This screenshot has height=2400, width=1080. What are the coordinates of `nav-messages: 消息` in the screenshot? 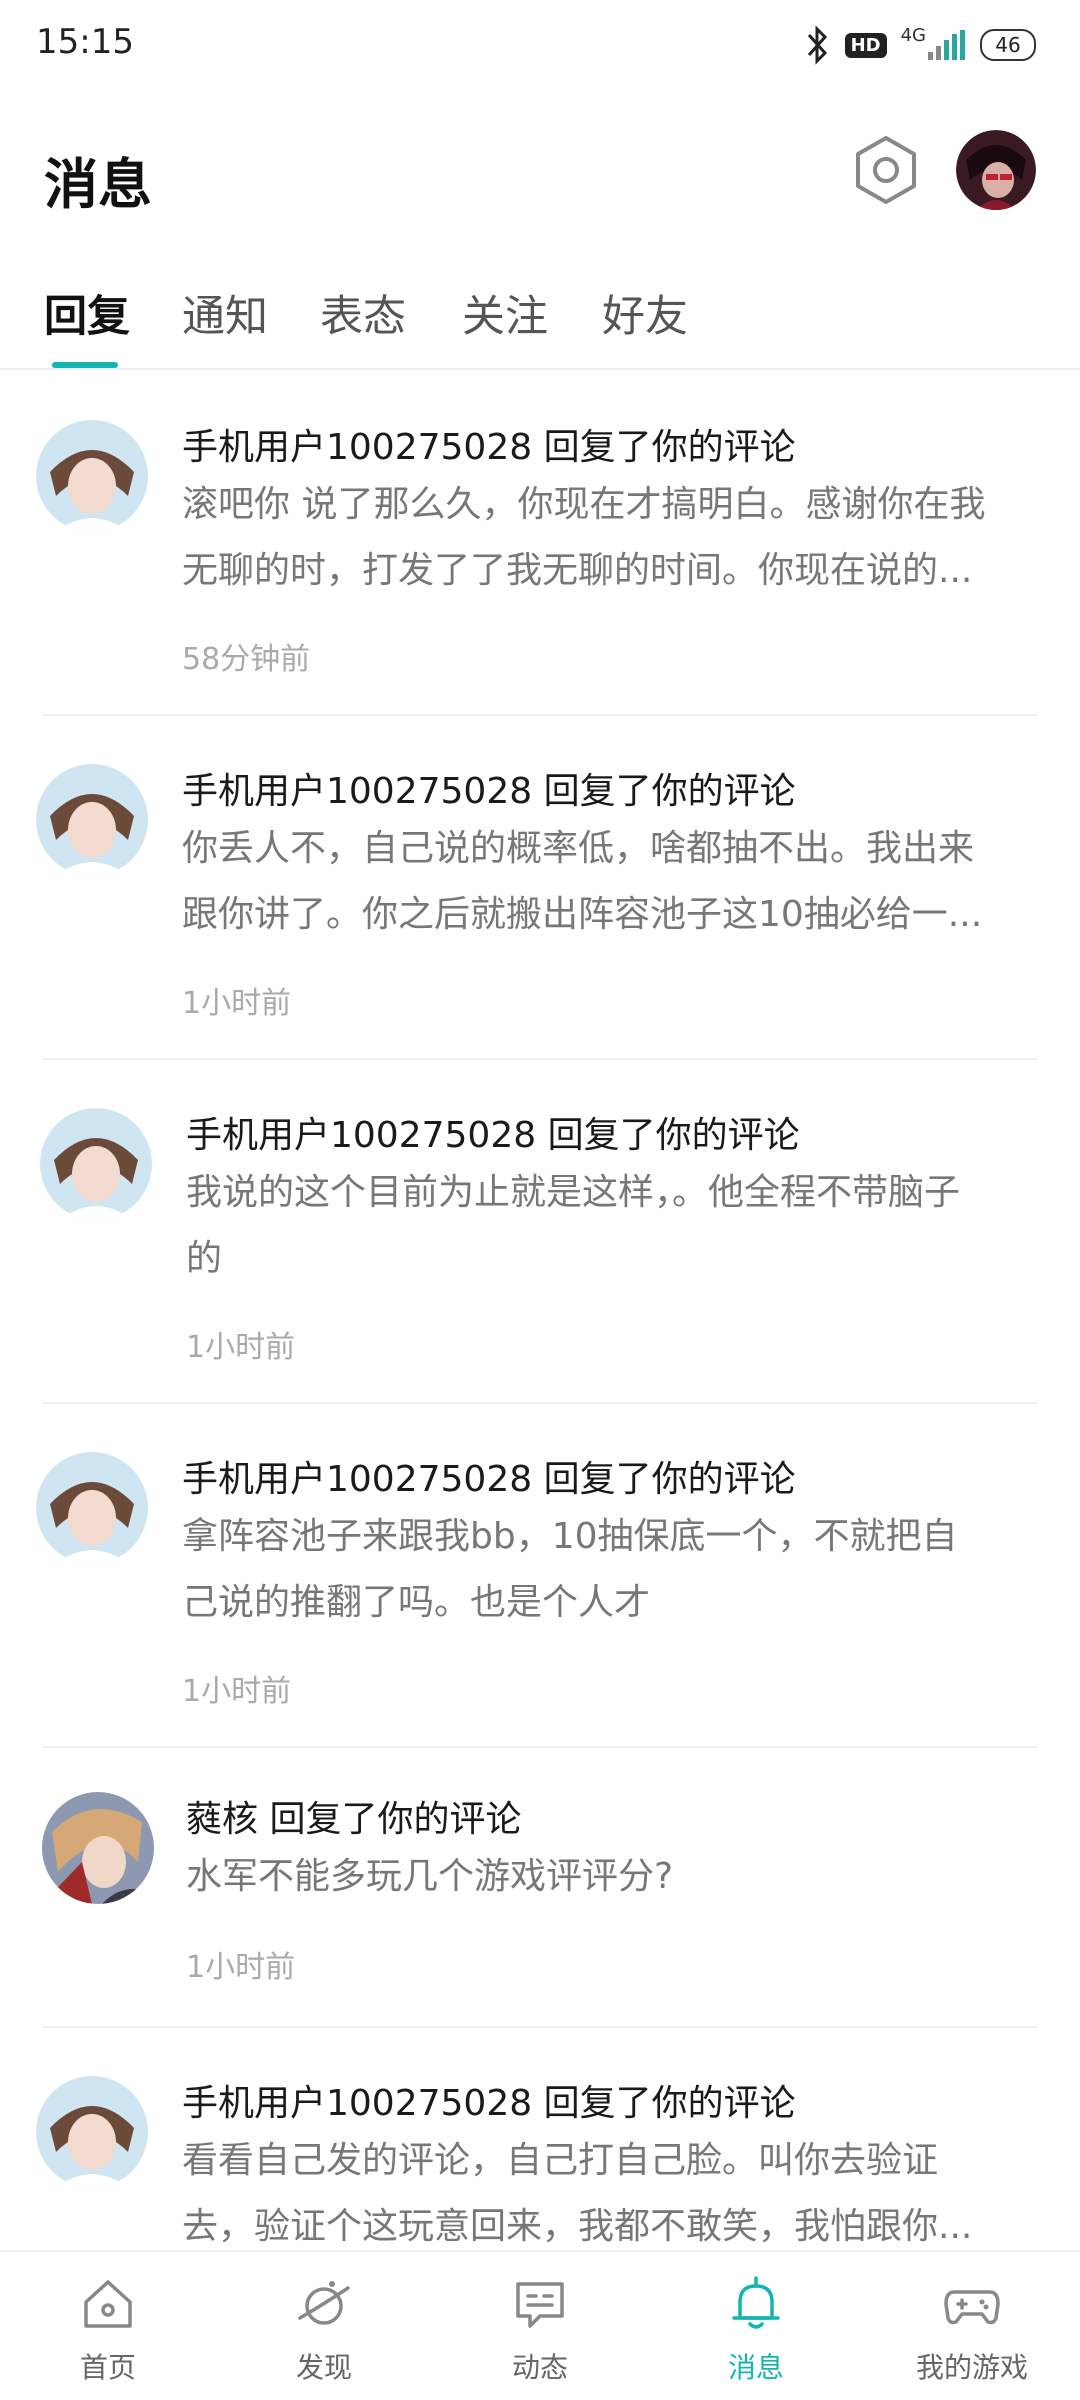 It's located at (756, 2326).